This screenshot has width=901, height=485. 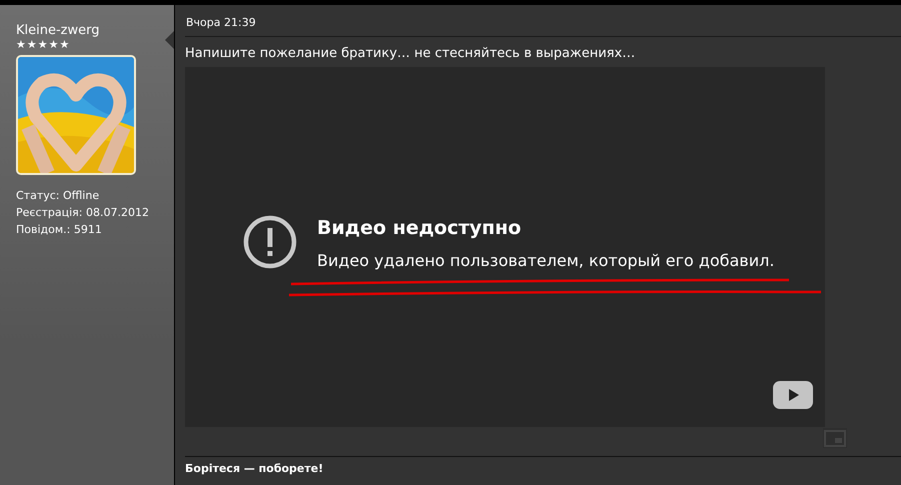 I want to click on play-icon, so click(x=793, y=395).